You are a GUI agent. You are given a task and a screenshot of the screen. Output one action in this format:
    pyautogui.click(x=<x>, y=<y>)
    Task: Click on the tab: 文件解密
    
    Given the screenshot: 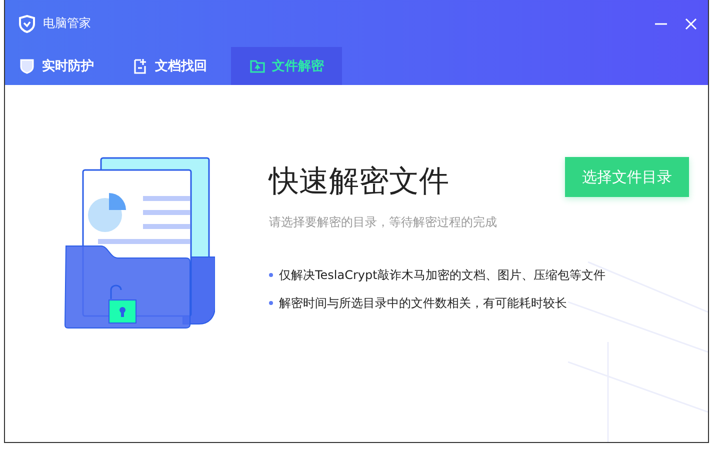 What is the action you would take?
    pyautogui.click(x=286, y=66)
    